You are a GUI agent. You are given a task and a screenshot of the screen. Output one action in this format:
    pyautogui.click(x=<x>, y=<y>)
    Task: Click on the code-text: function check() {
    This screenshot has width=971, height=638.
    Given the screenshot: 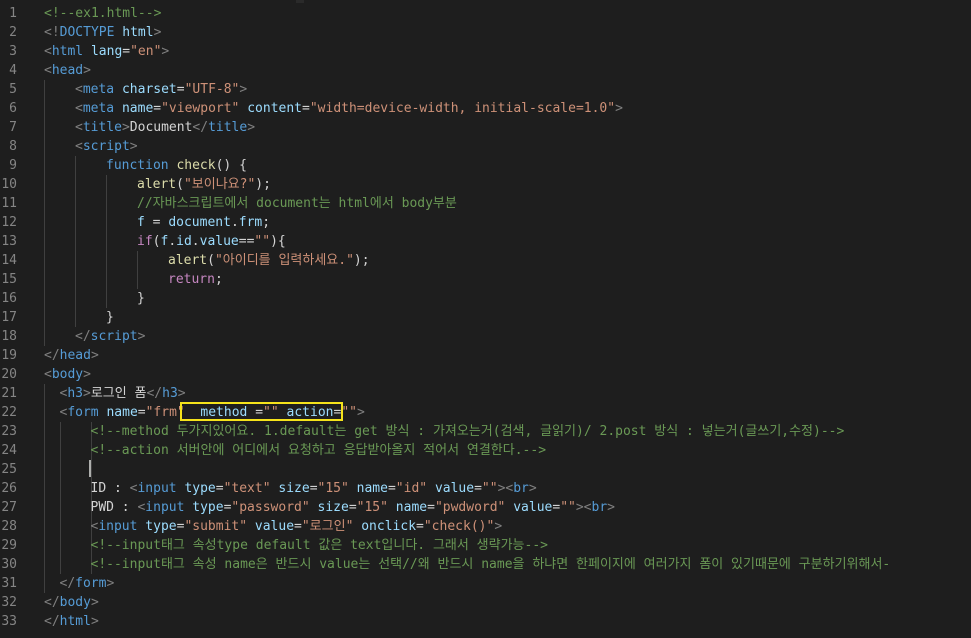 What is the action you would take?
    pyautogui.click(x=176, y=165)
    